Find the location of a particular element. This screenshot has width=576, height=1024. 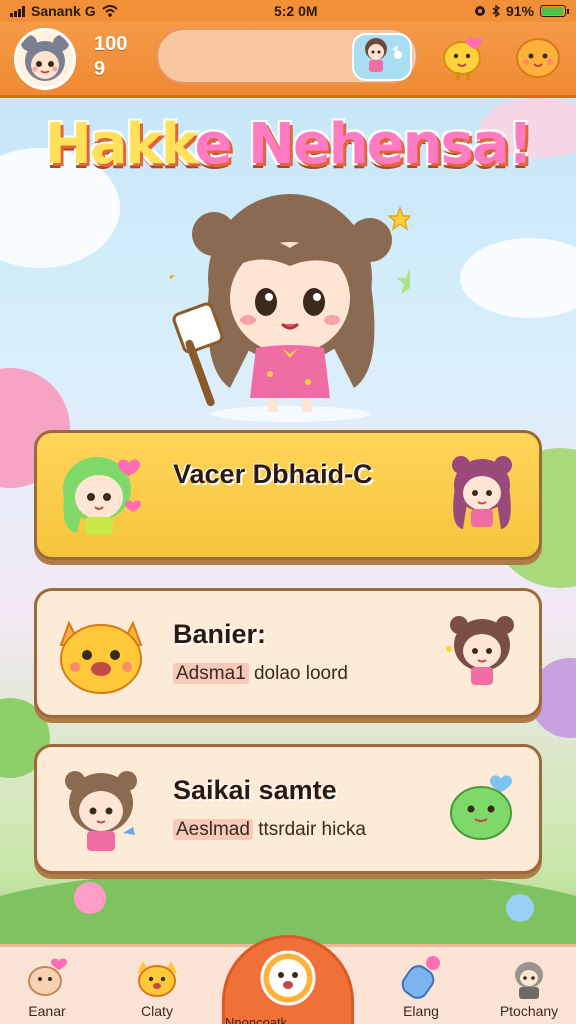

title-part-1: Hakk is located at coordinates (120, 144).